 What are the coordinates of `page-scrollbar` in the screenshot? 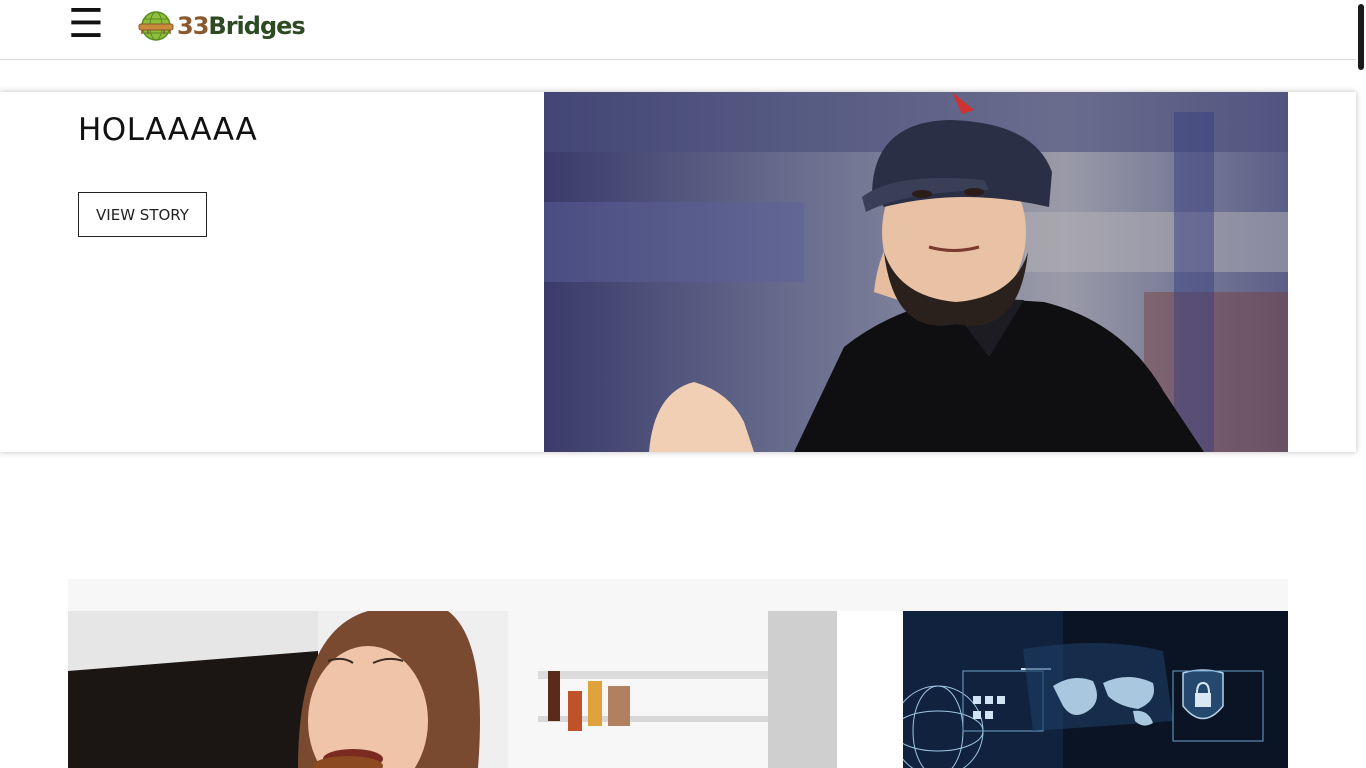 It's located at (1361, 384).